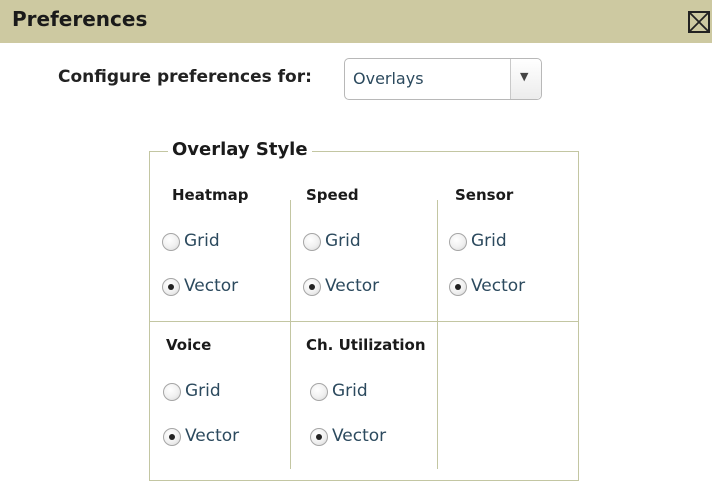 This screenshot has height=481, width=712. What do you see at coordinates (524, 76) in the screenshot?
I see `chevron-down-icon: ▼` at bounding box center [524, 76].